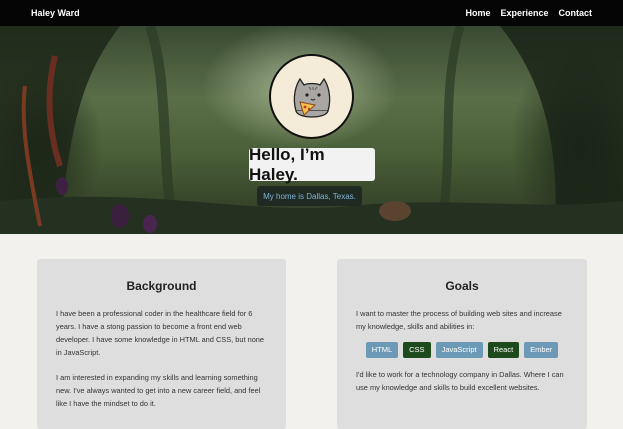 The width and height of the screenshot is (623, 429). Describe the element at coordinates (459, 350) in the screenshot. I see `skill-badge-javascript: JavaScript` at that location.